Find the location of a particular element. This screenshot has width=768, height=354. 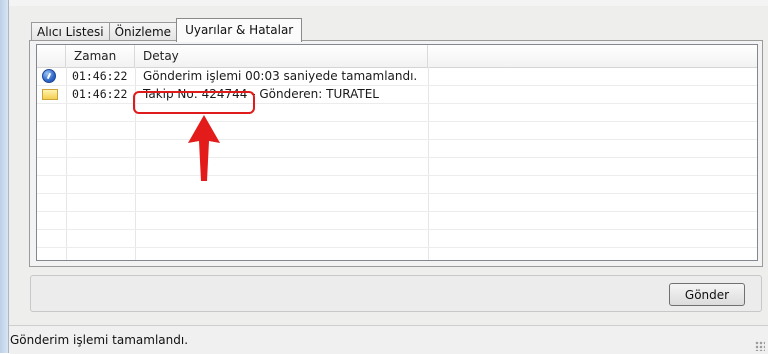

column-header-zaman: Zaman is located at coordinates (100, 56).